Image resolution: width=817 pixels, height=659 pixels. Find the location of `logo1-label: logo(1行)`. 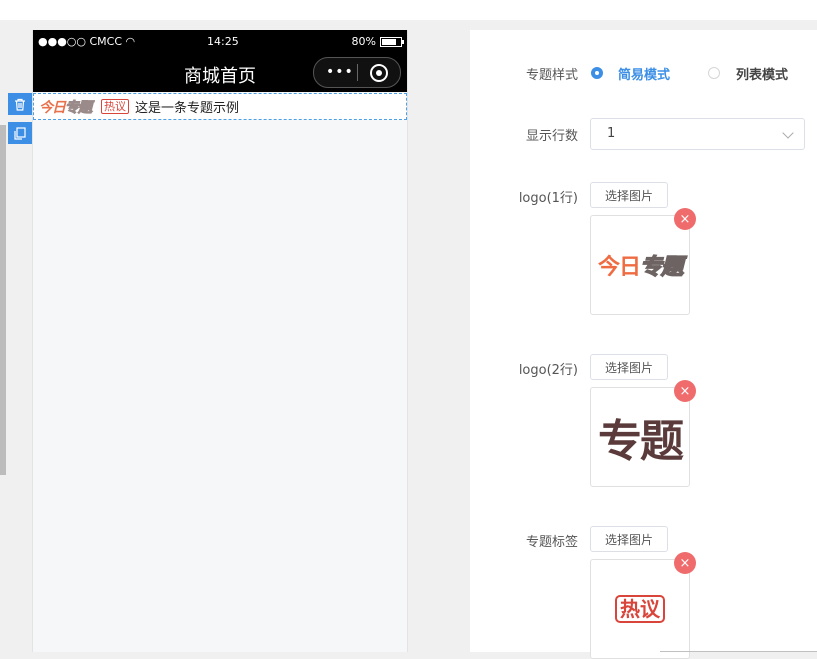

logo1-label: logo(1行) is located at coordinates (548, 198).